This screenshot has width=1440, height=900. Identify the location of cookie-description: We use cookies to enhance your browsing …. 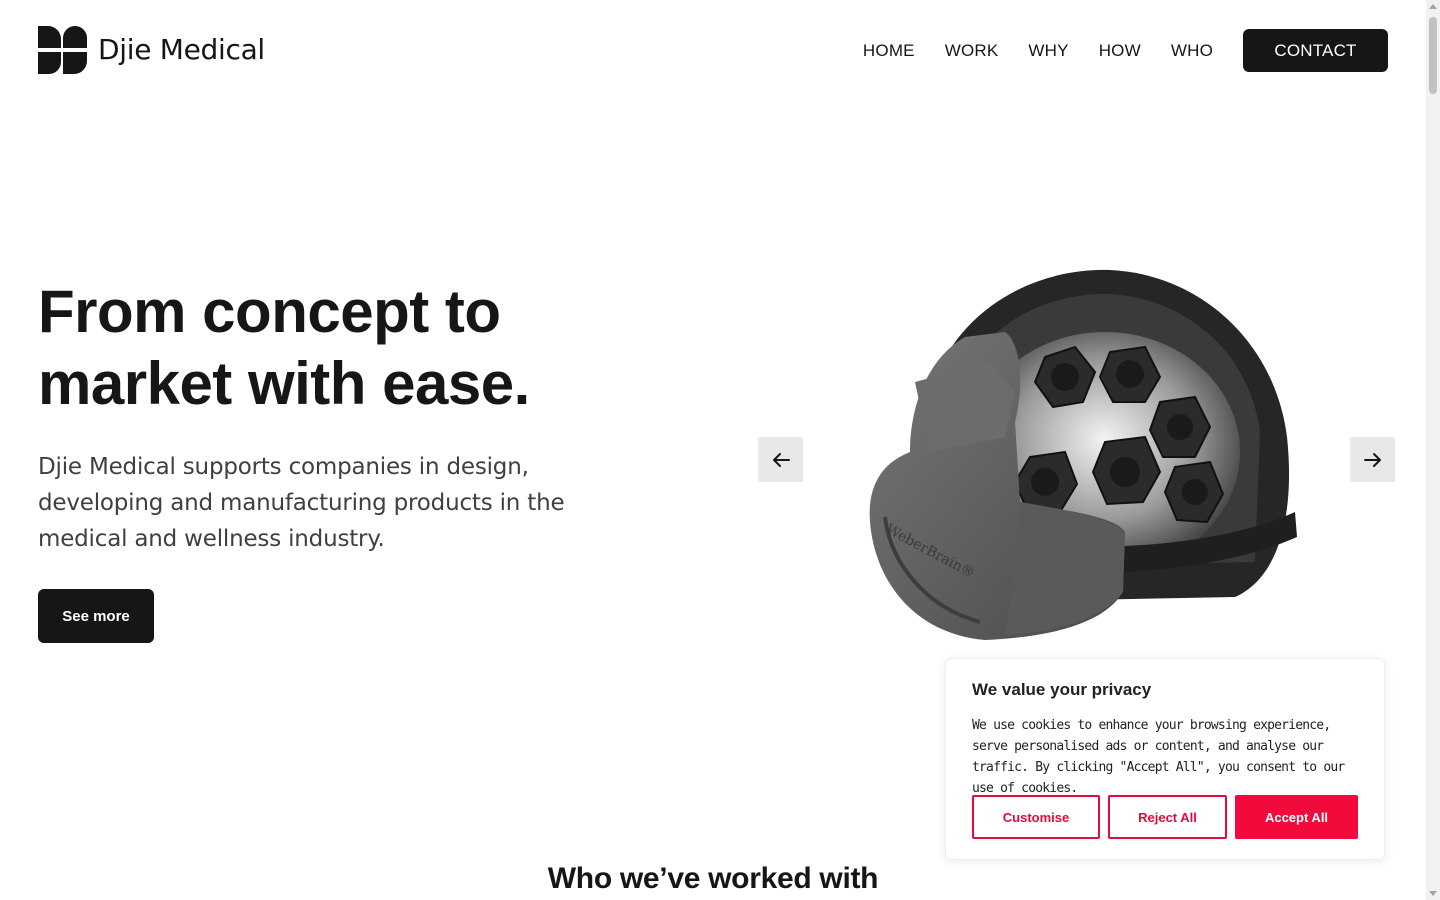
(1158, 757).